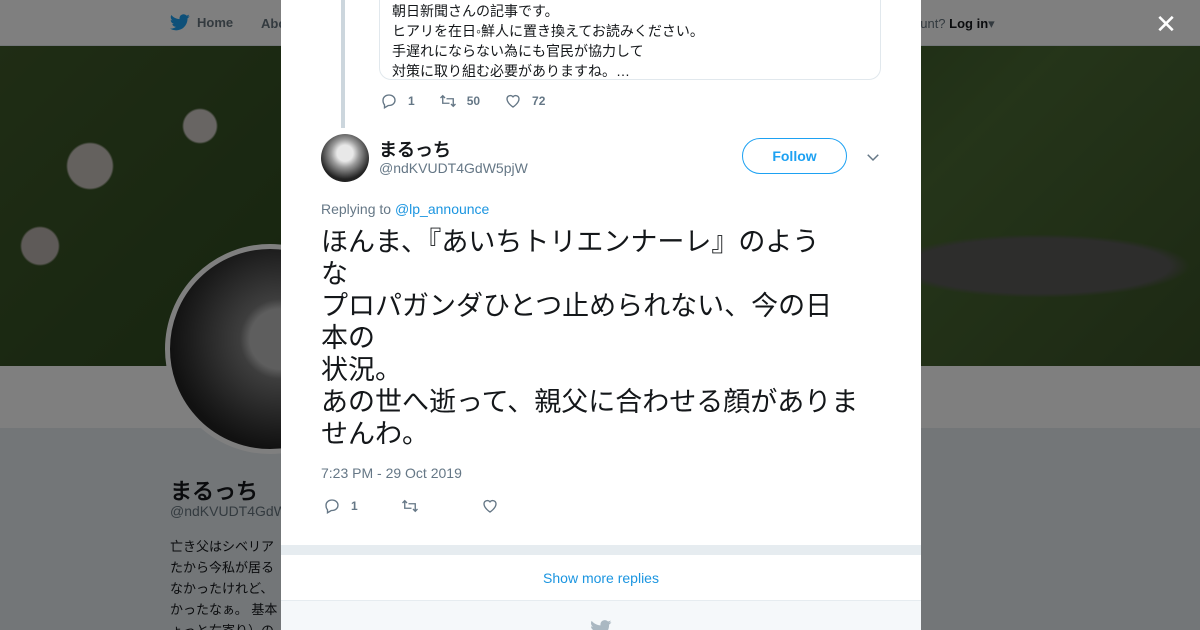  What do you see at coordinates (345, 158) in the screenshot?
I see `tweet-author-avatar` at bounding box center [345, 158].